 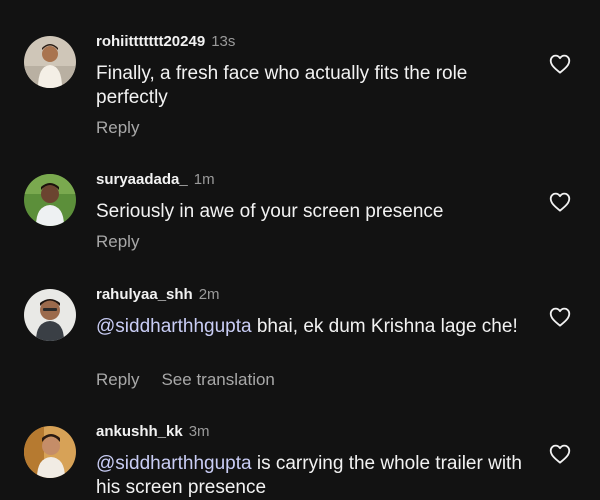 I want to click on comment-meta: rohiittttttt20249 13s, so click(x=165, y=42).